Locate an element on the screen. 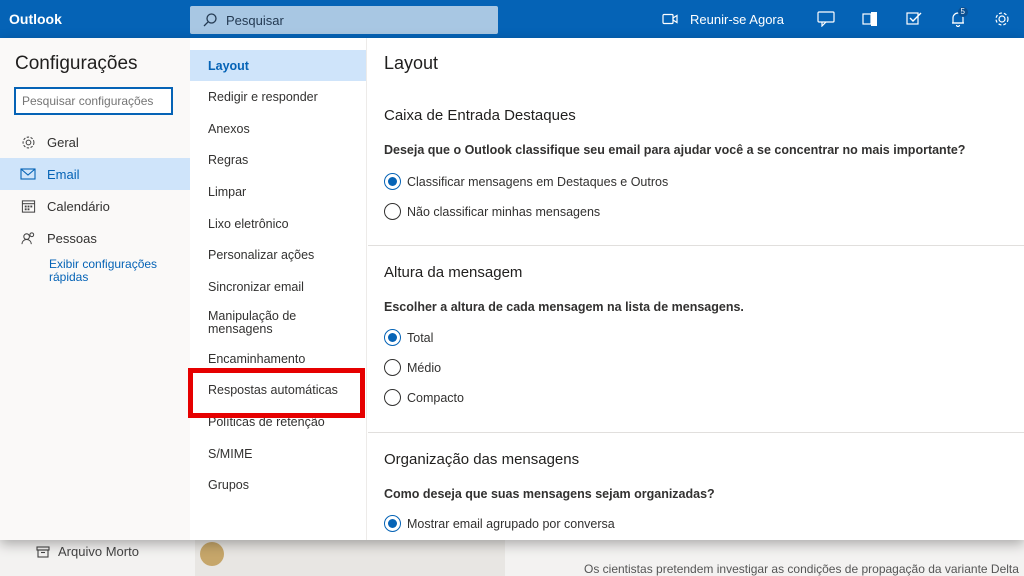 This screenshot has width=1024, height=576. settings-nav: Geral Email Calendário Pessoas is located at coordinates (95, 190).